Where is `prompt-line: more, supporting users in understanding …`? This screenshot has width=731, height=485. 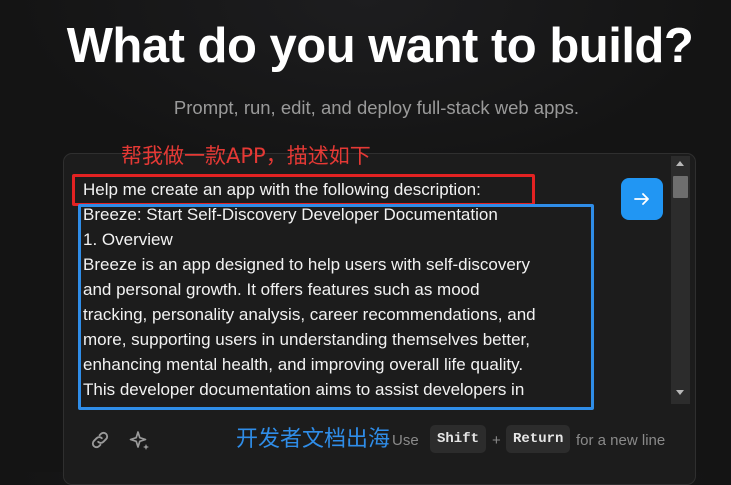 prompt-line: more, supporting users in understanding … is located at coordinates (306, 339).